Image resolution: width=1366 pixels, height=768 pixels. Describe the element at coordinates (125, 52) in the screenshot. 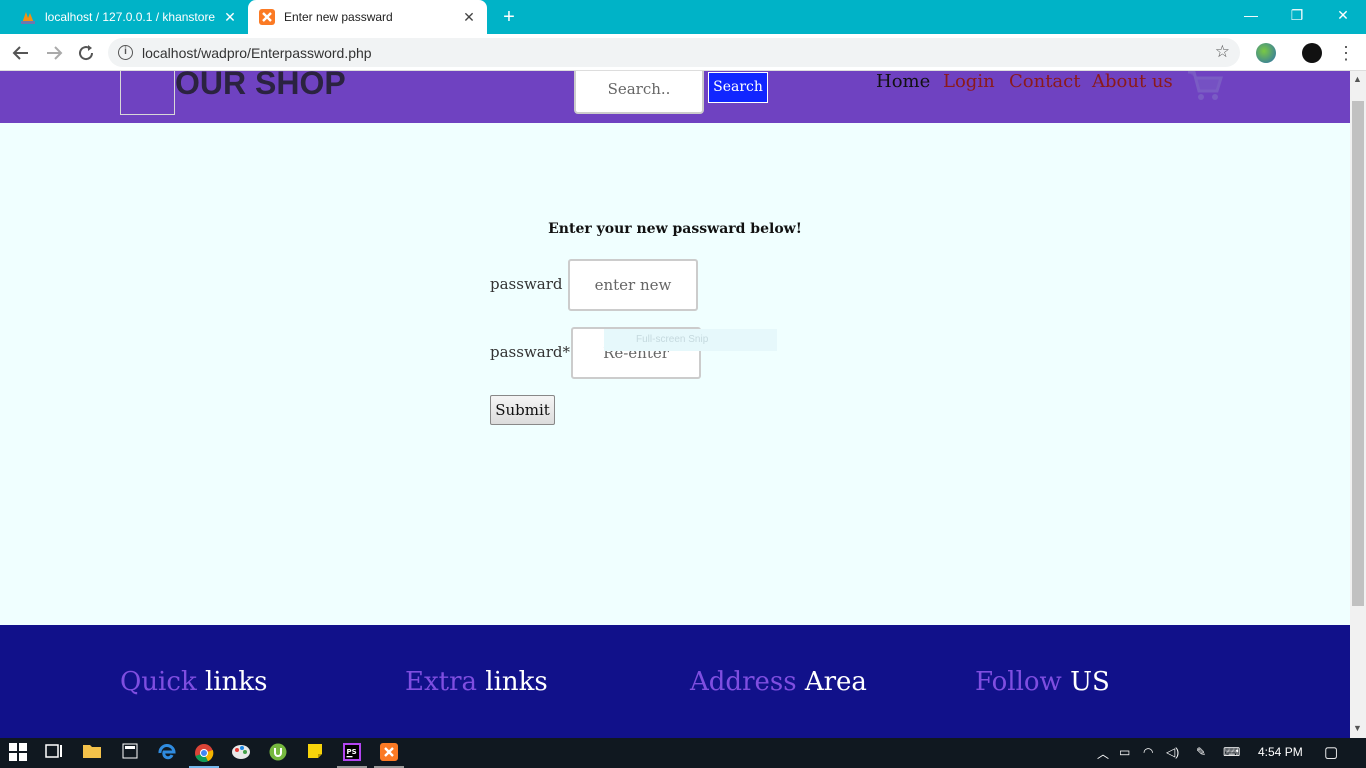

I see `site-info-icon: i` at that location.